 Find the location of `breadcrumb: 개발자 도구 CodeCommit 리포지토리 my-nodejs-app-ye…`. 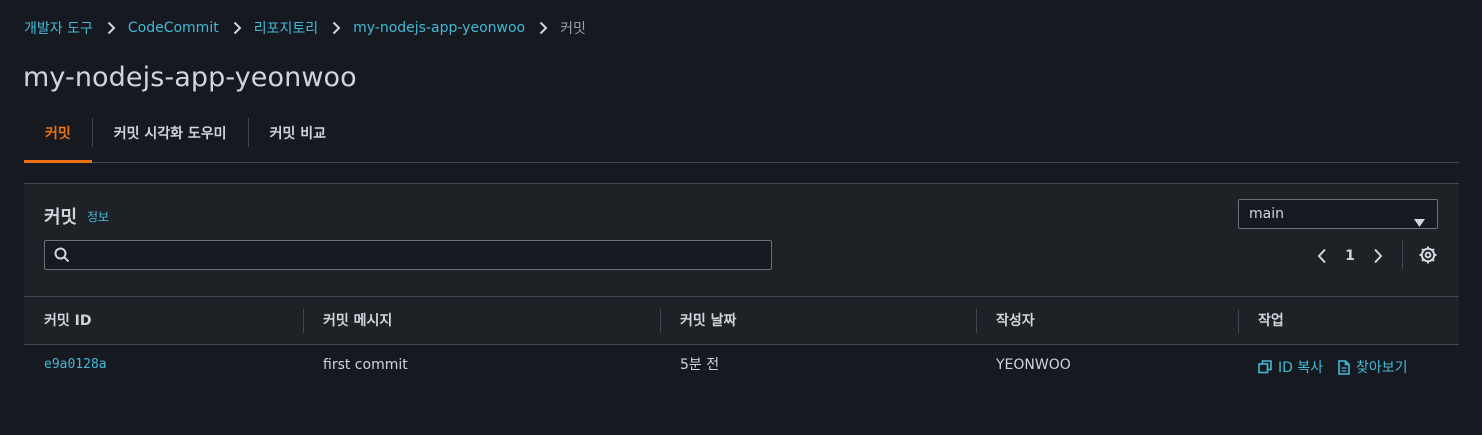

breadcrumb: 개발자 도구 CodeCommit 리포지토리 my-nodejs-app-ye… is located at coordinates (305, 28).